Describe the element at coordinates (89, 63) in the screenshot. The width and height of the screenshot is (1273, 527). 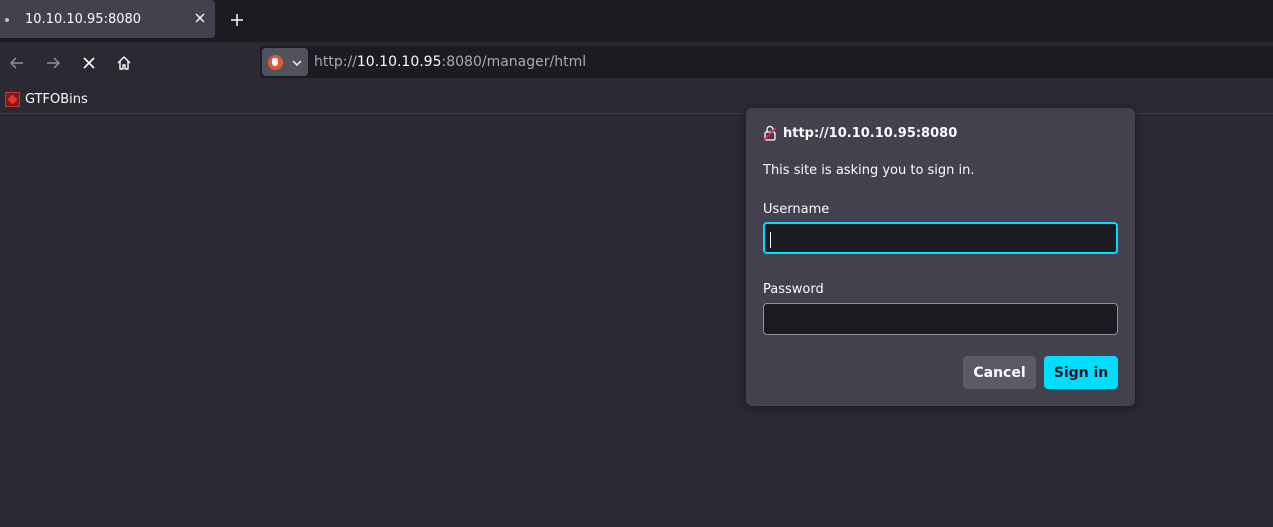
I see `stop-icon` at that location.